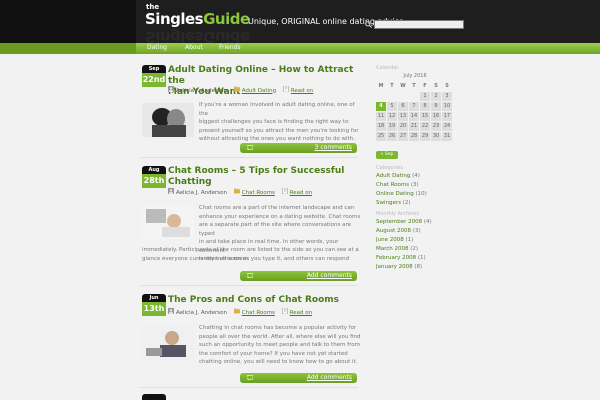  Describe the element at coordinates (197, 19) in the screenshot. I see `logo-text: SinglesGuide` at that location.